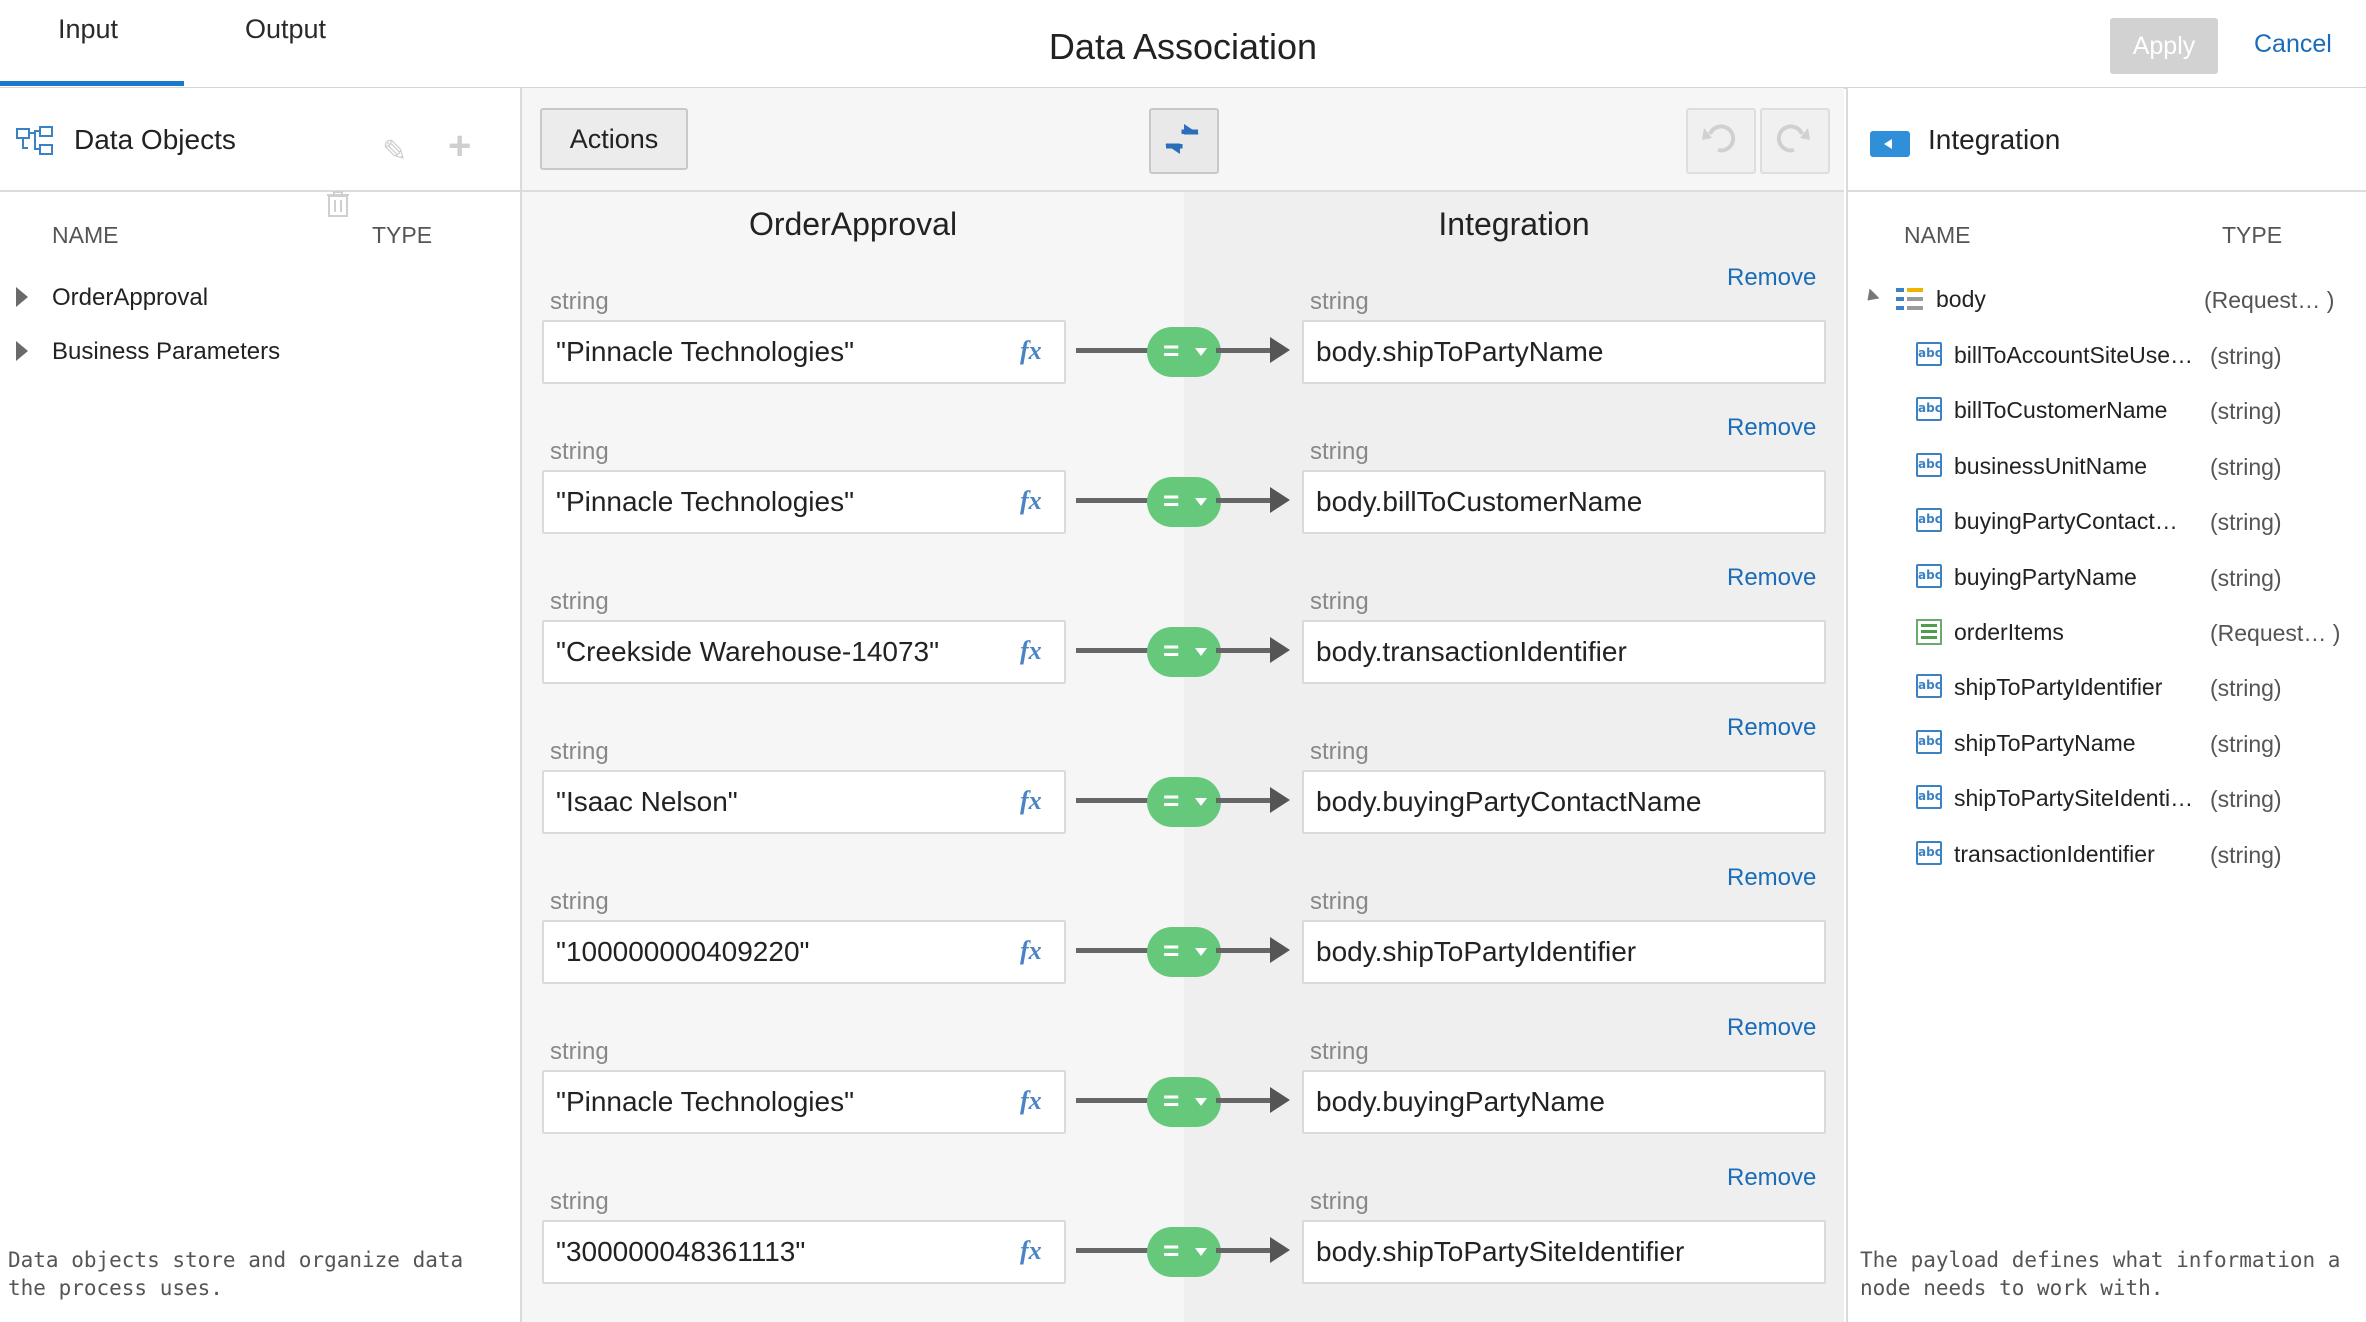 This screenshot has width=2366, height=1322. I want to click on target-field: body.buyingPartyContactName, so click(1564, 802).